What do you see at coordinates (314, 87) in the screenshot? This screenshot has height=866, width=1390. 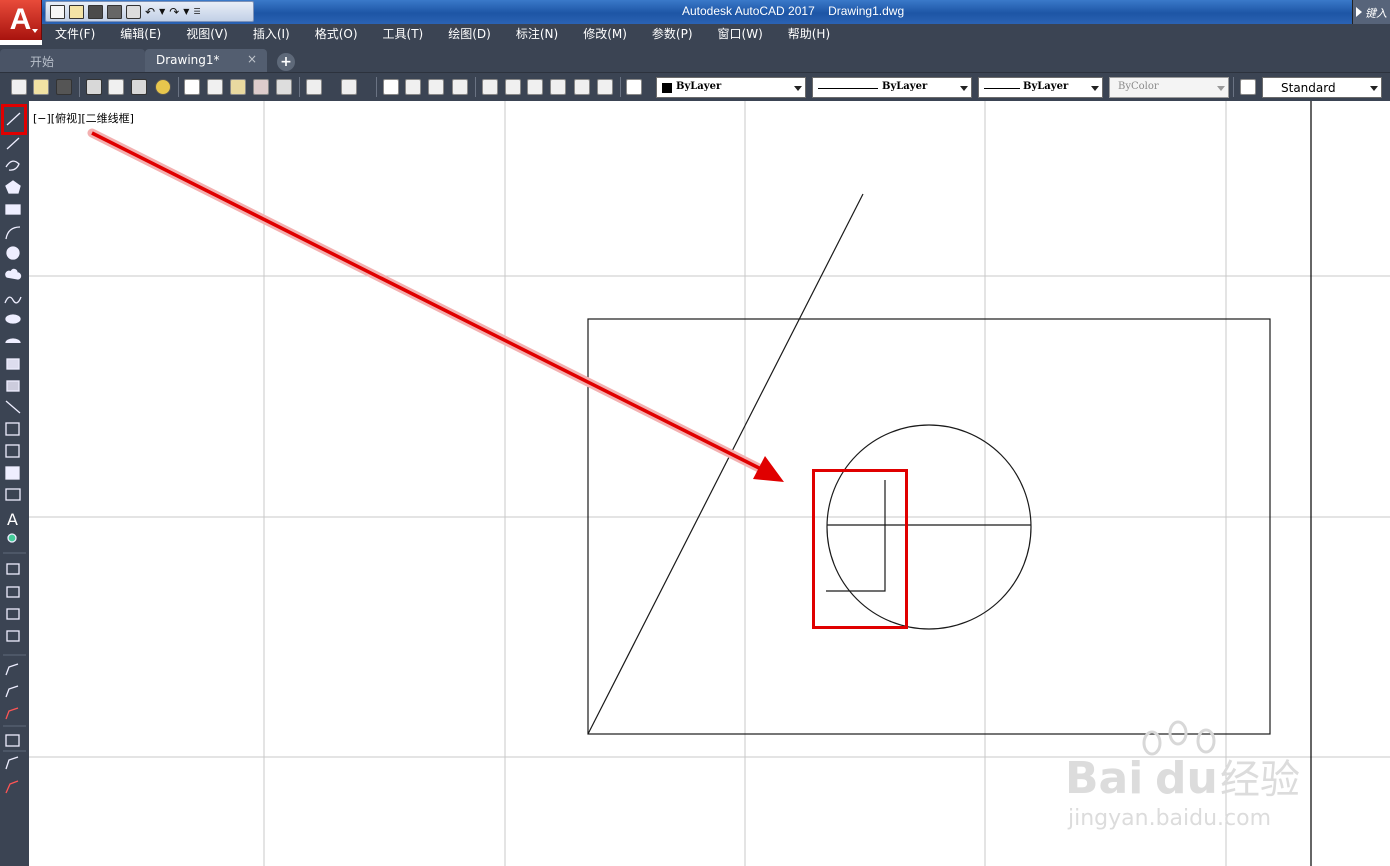 I see `undo-icon` at bounding box center [314, 87].